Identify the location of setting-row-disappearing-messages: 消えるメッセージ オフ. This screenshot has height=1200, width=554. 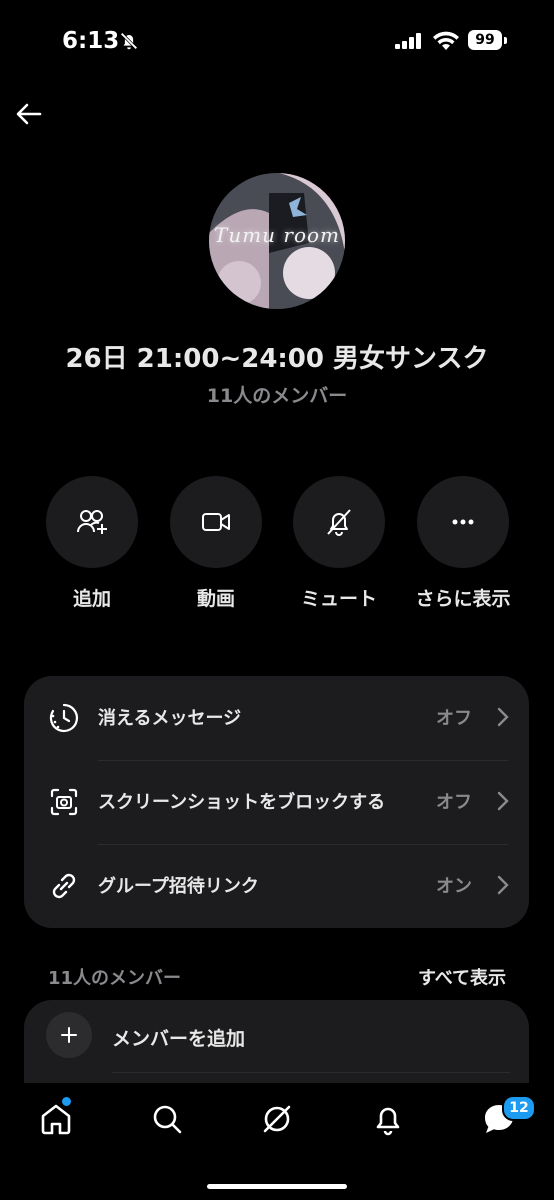
(276, 718).